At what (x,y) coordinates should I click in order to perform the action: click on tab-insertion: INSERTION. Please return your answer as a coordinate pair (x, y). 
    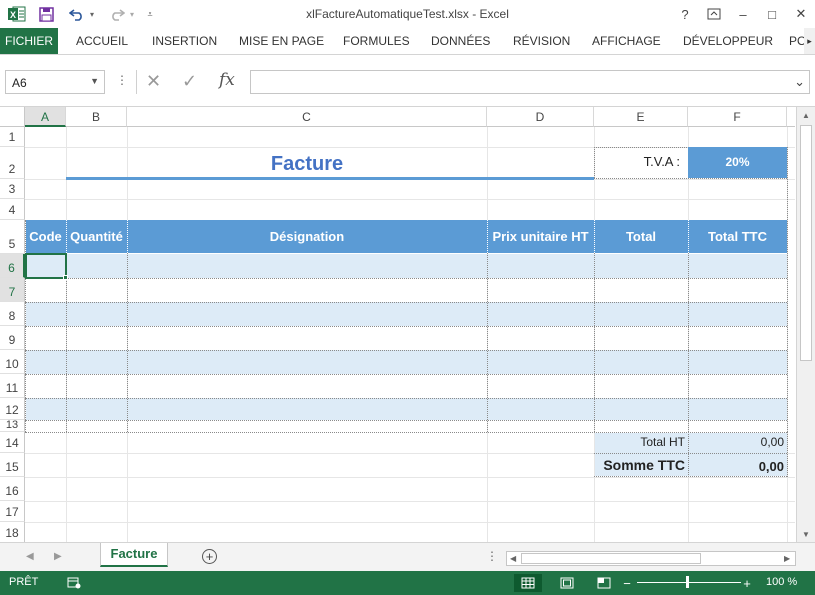
    Looking at the image, I should click on (184, 41).